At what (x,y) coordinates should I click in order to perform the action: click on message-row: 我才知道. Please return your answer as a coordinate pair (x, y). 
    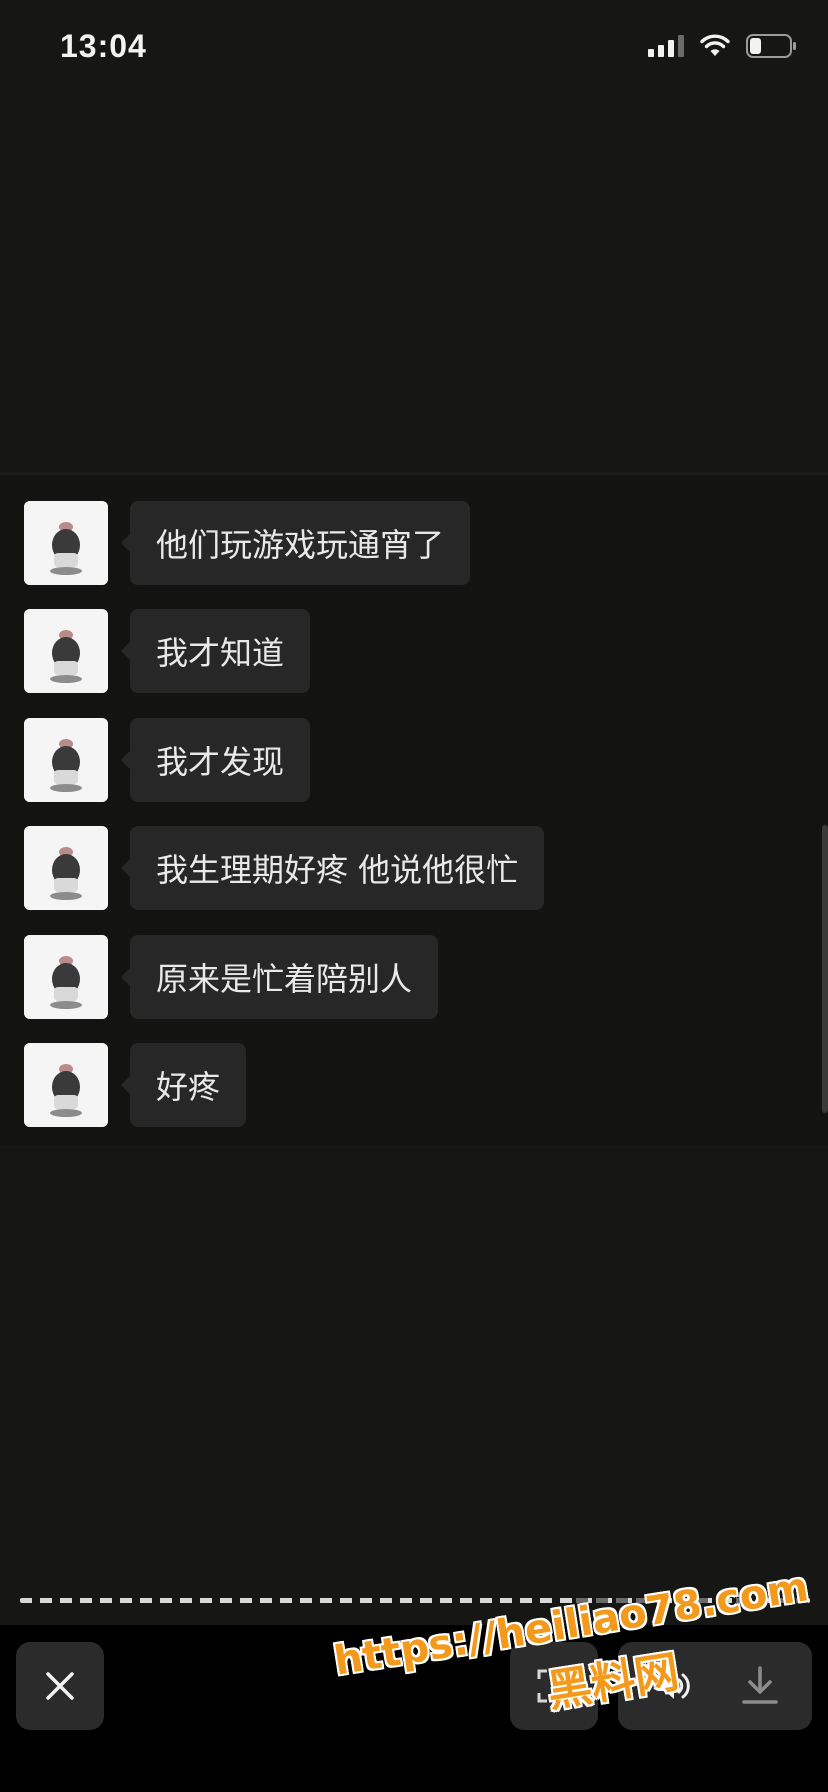
    Looking at the image, I should click on (167, 651).